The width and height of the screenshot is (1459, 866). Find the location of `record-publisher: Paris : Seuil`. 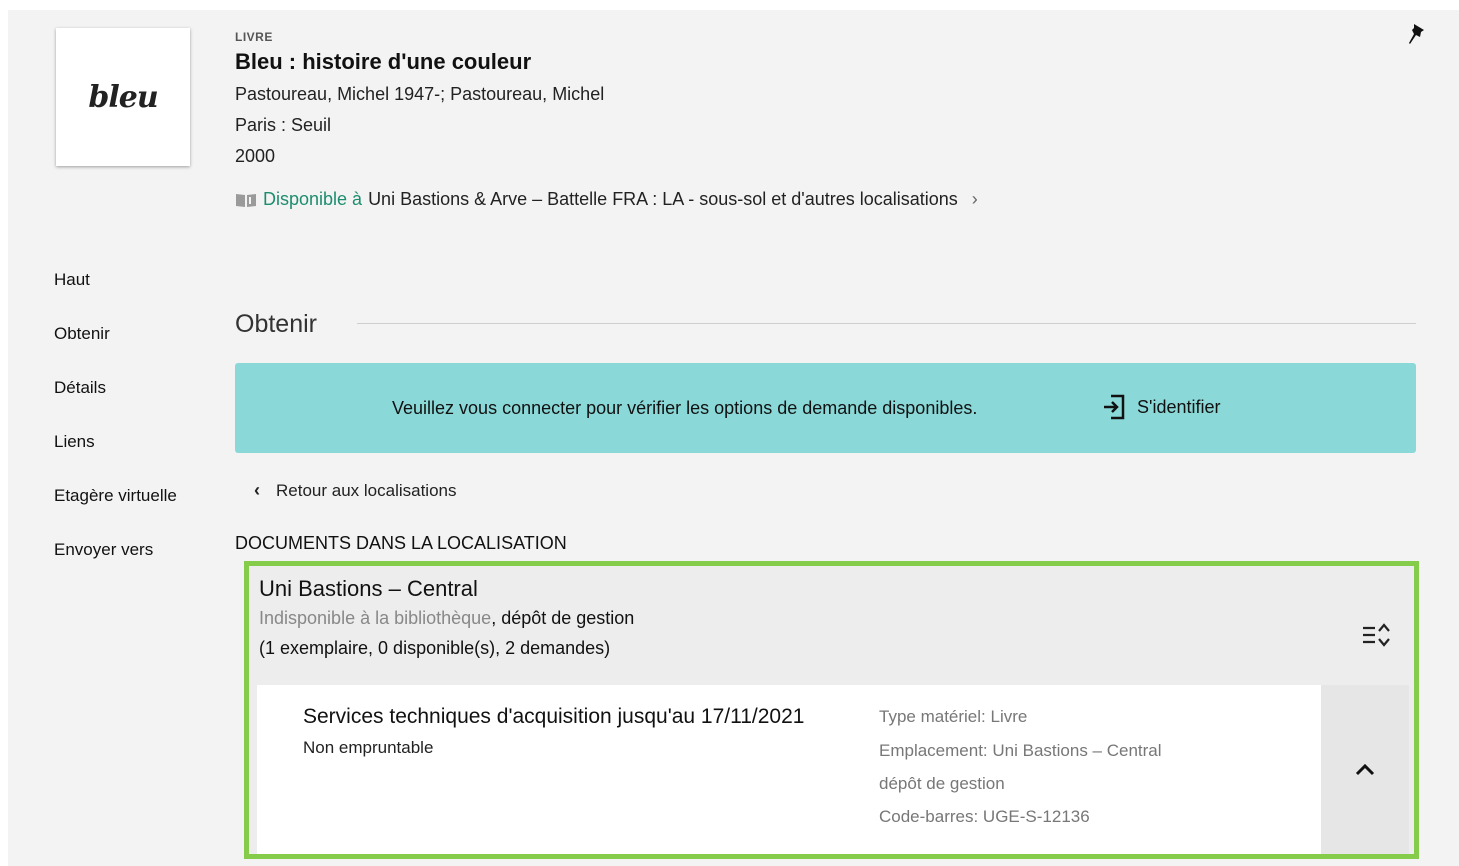

record-publisher: Paris : Seuil is located at coordinates (283, 125).